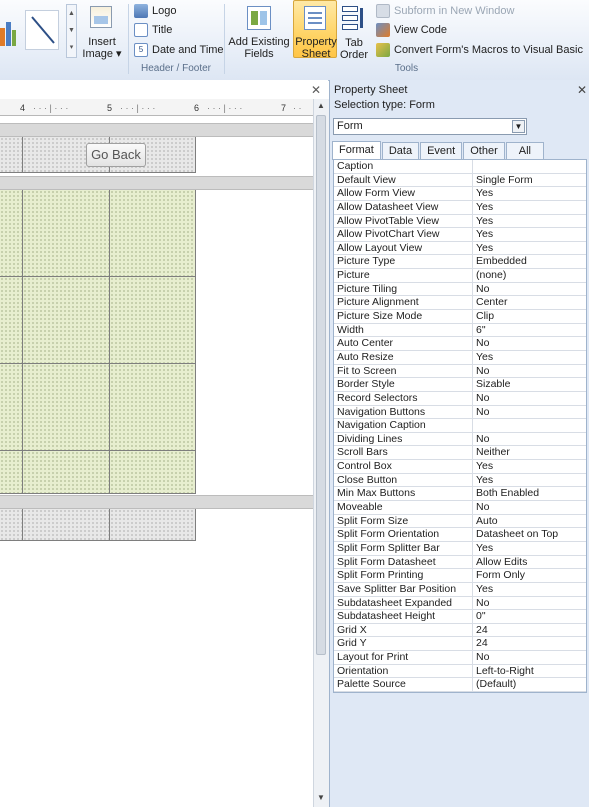 The width and height of the screenshot is (589, 807). Describe the element at coordinates (42, 30) in the screenshot. I see `line-control-icon` at that location.